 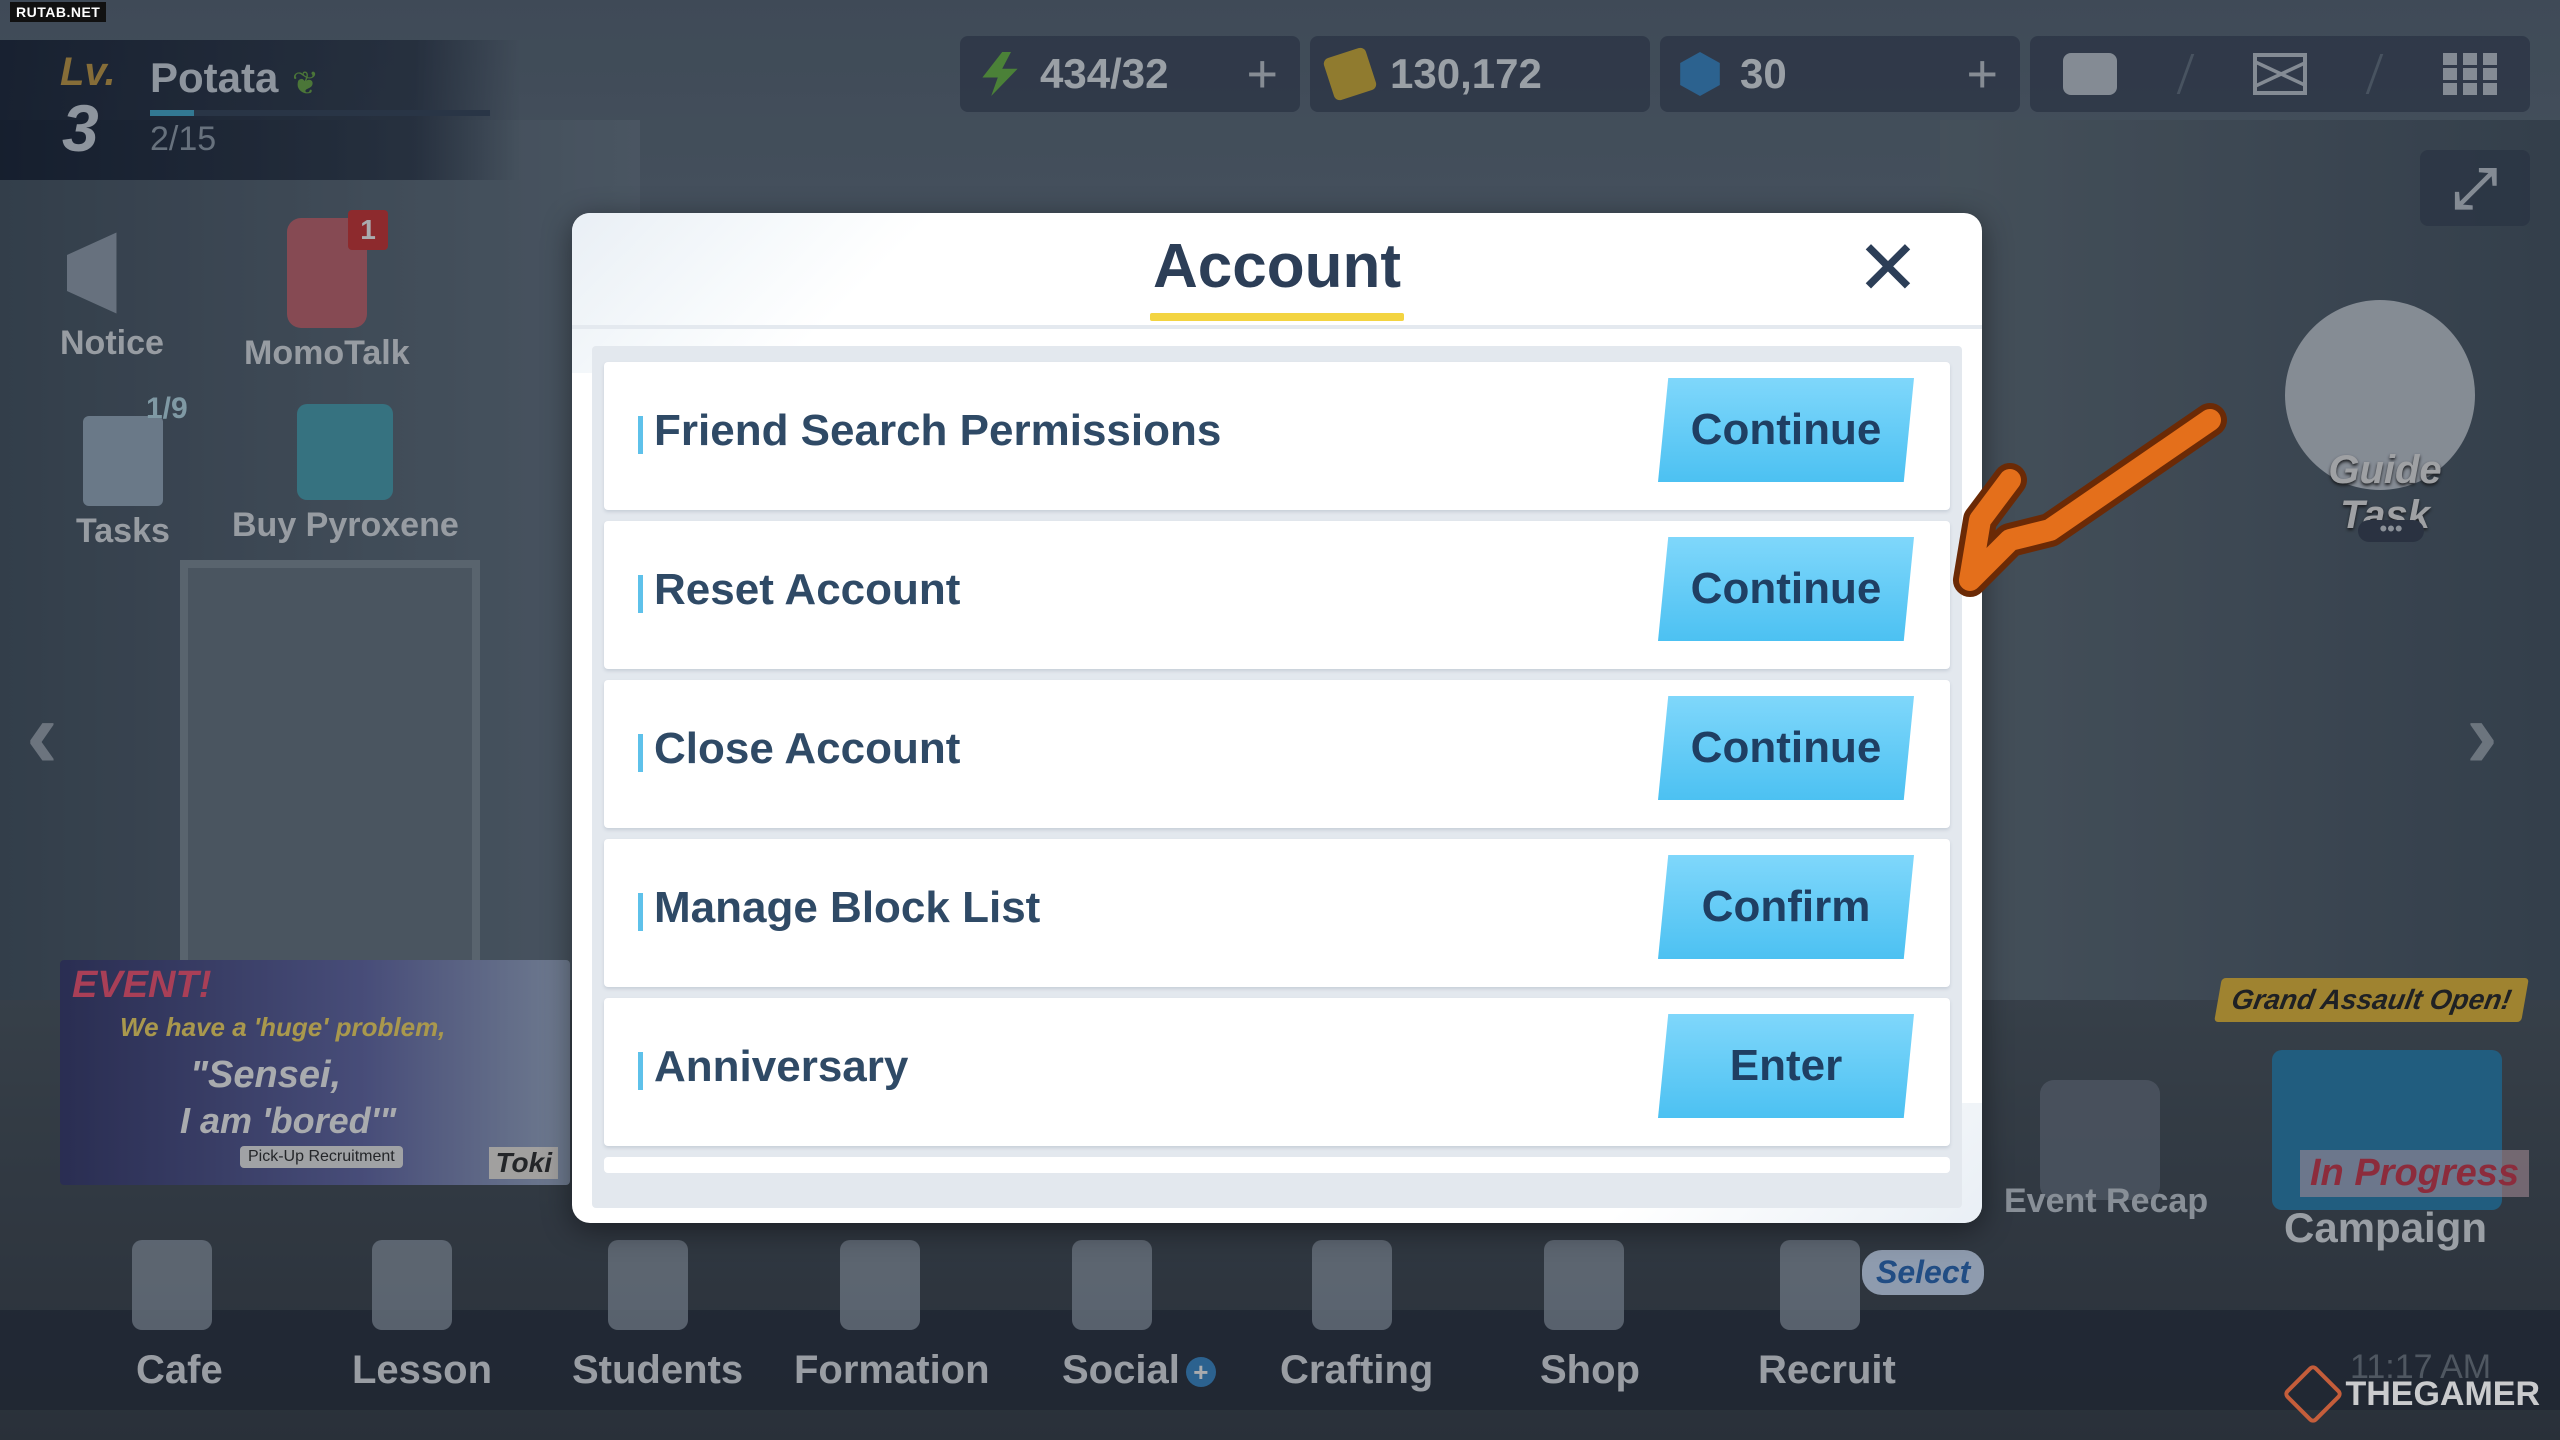 What do you see at coordinates (1277, 595) in the screenshot?
I see `list-item: Reset Account Continue` at bounding box center [1277, 595].